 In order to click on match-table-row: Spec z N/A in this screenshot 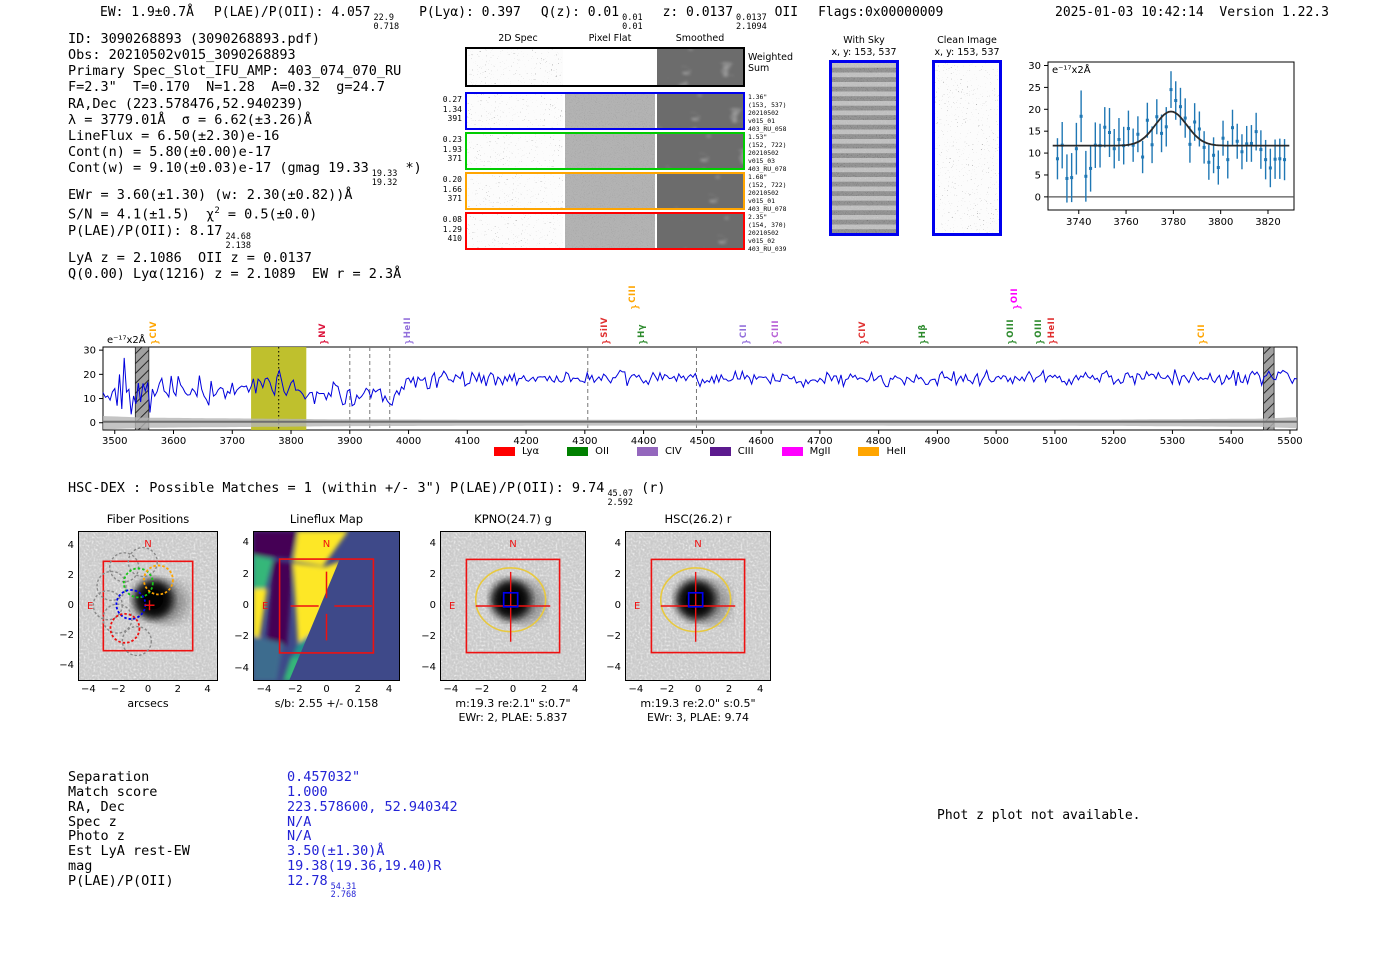, I will do `click(263, 822)`.